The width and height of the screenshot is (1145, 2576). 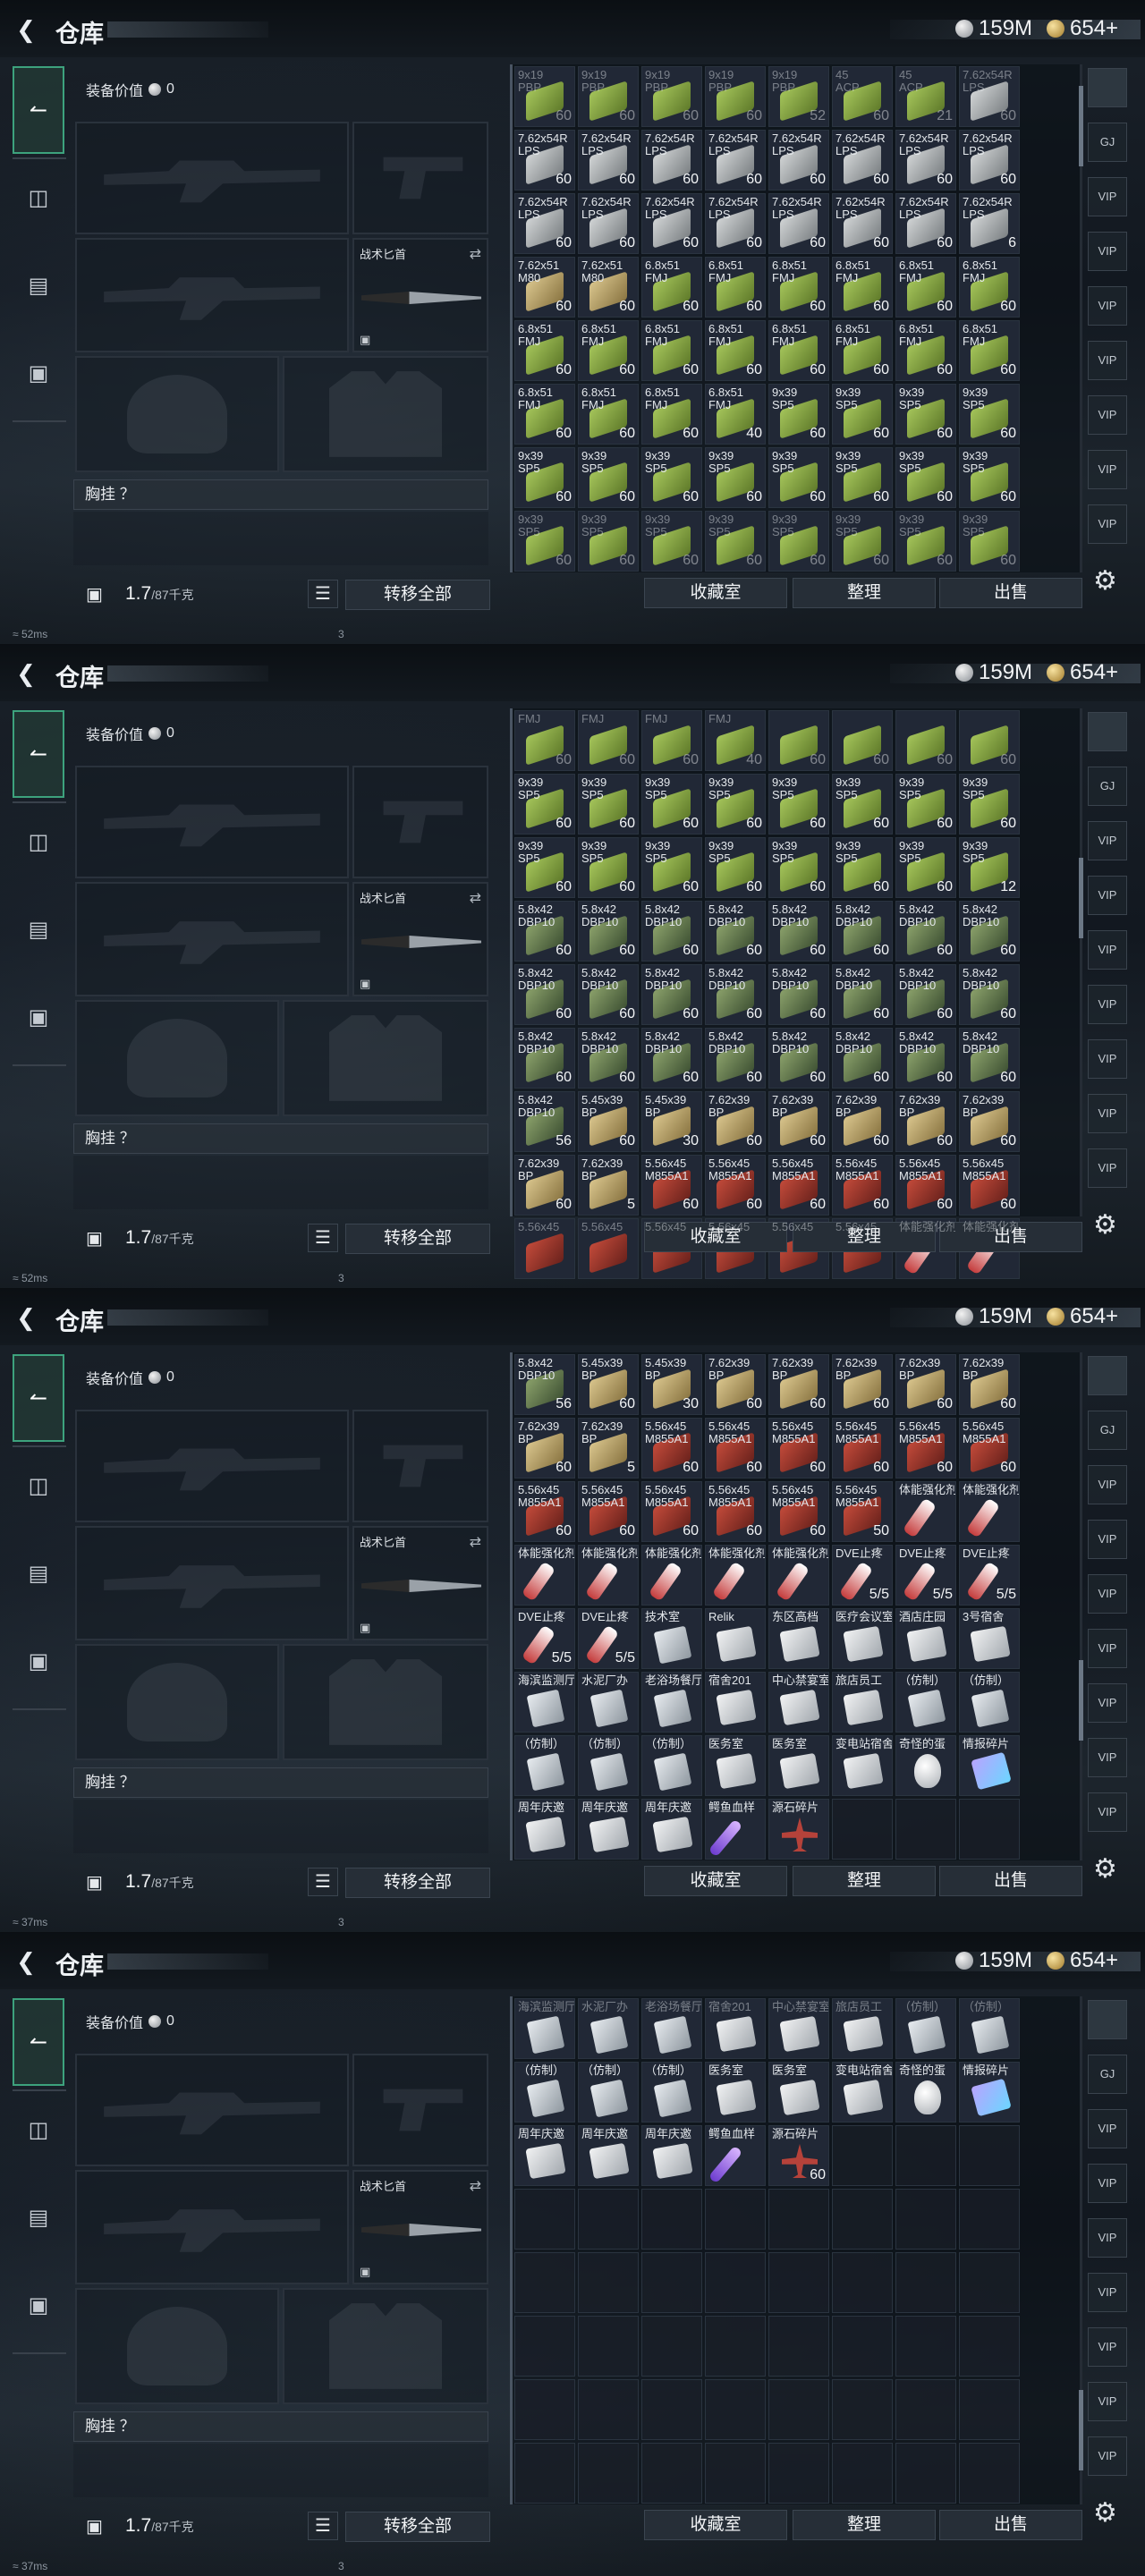 I want to click on inventory-item: 7.62x51 M80 60, so click(x=608, y=287).